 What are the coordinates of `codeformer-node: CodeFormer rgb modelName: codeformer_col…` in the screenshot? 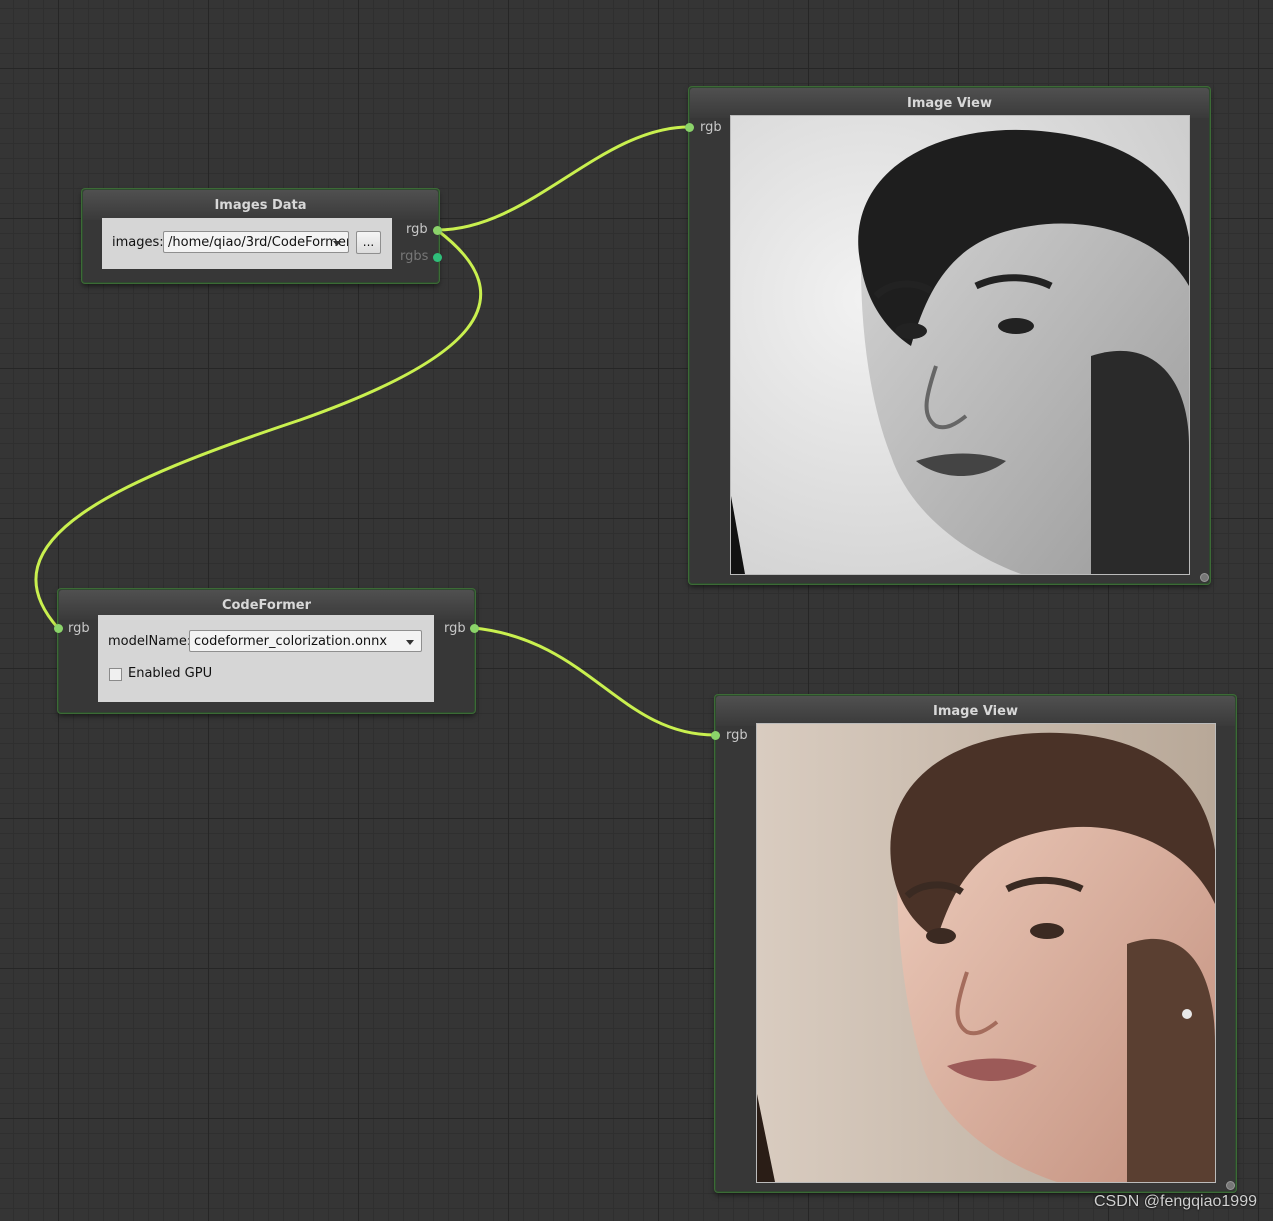 It's located at (266, 651).